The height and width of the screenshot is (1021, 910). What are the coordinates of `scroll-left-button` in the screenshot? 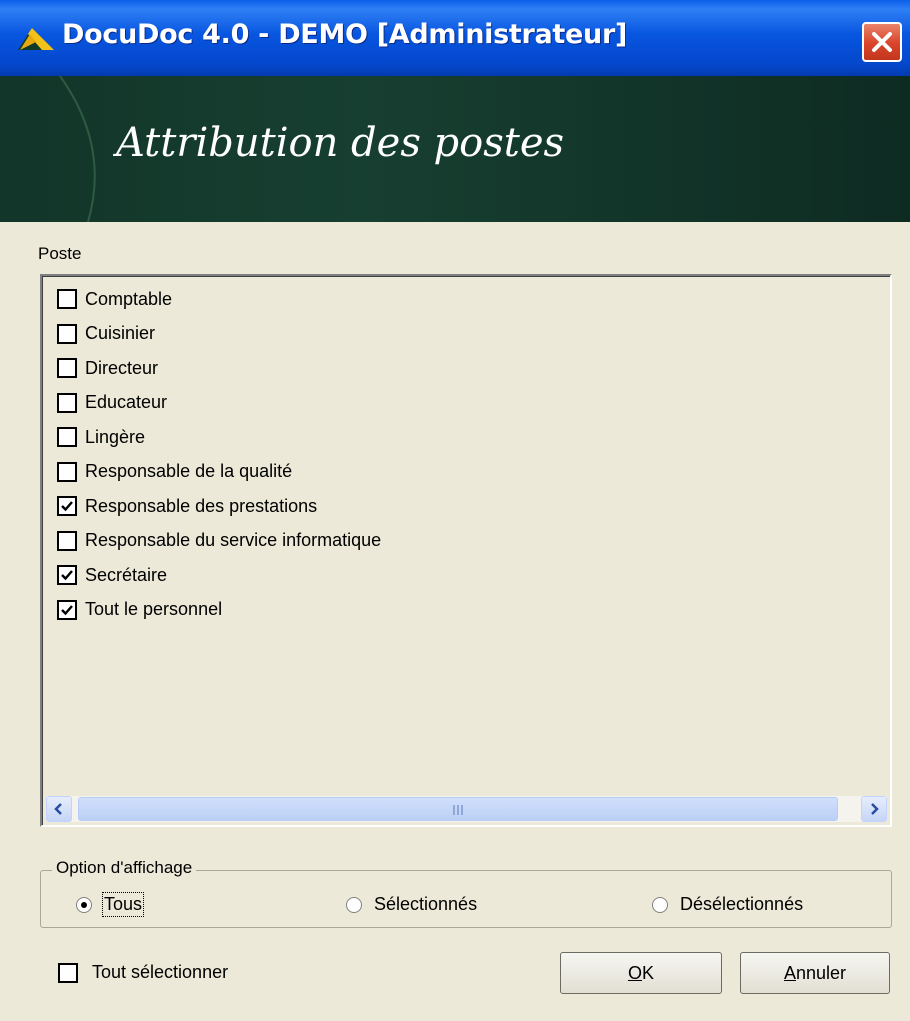 It's located at (59, 809).